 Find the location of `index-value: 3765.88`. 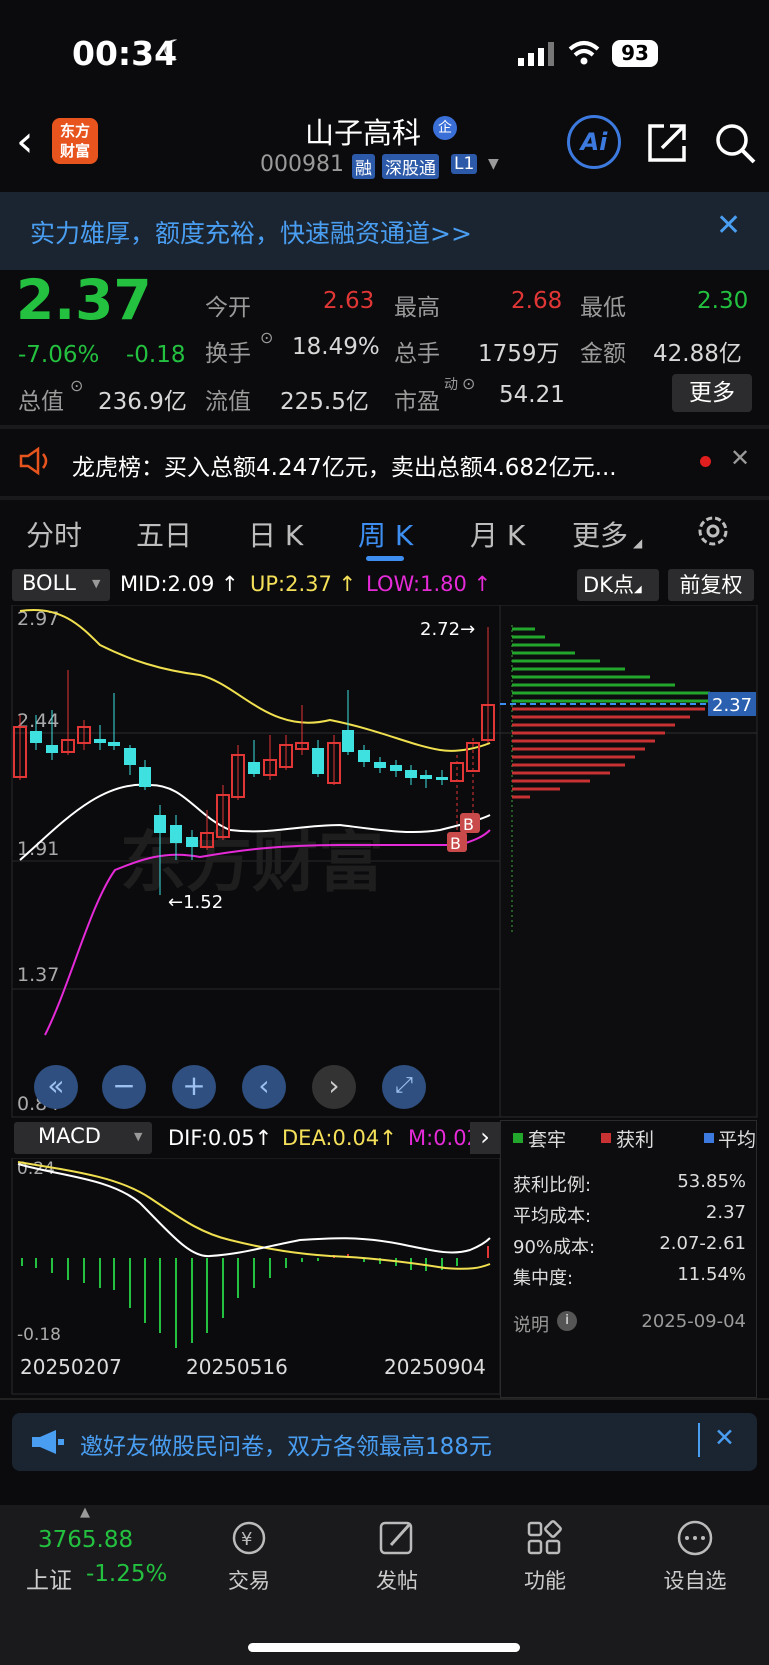

index-value: 3765.88 is located at coordinates (85, 1540).